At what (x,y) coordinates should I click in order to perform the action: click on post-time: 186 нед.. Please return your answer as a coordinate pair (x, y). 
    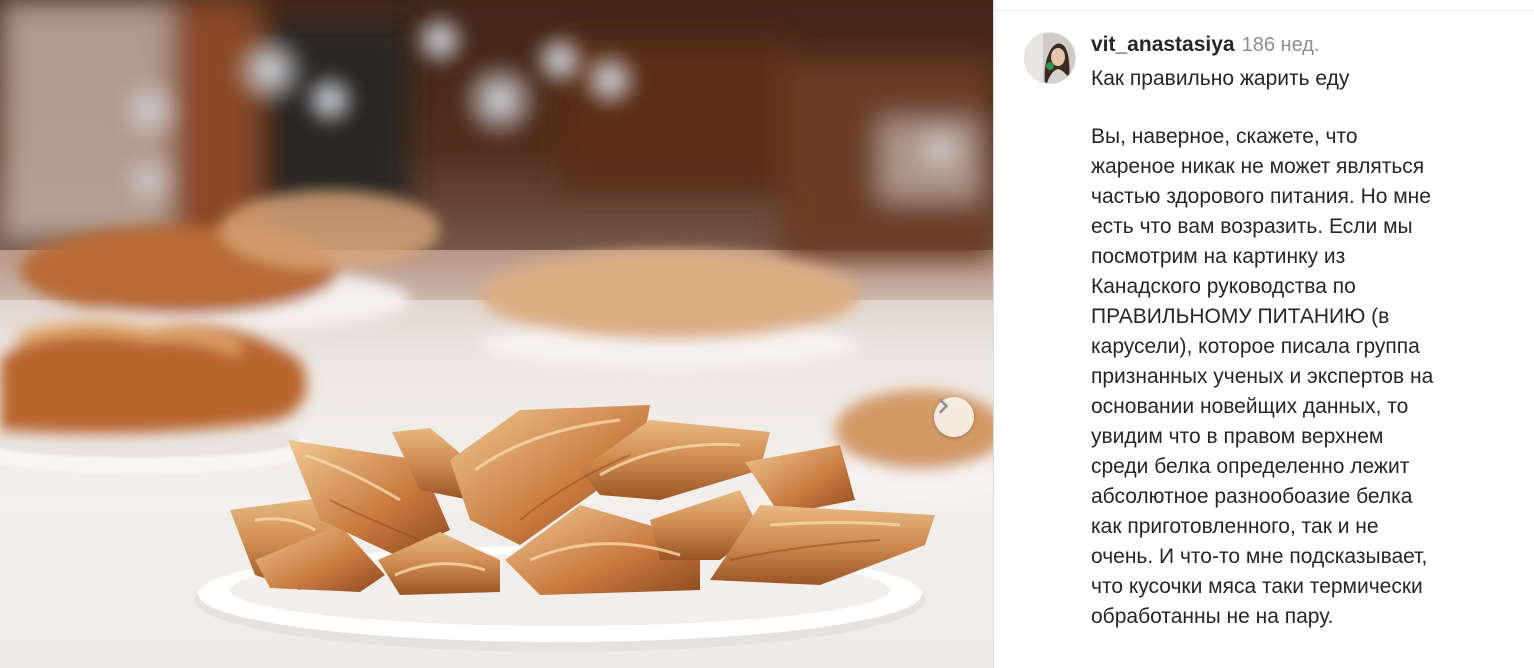
    Looking at the image, I should click on (1280, 45).